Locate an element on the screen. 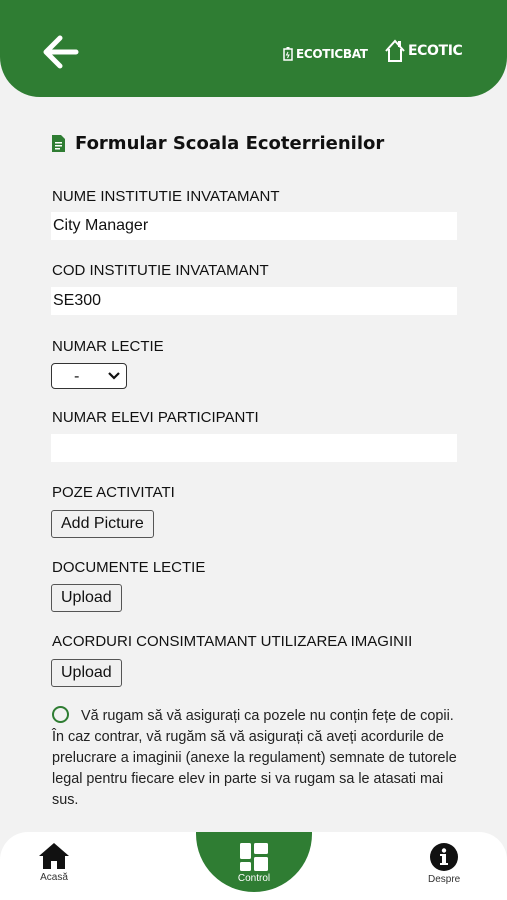  battery-icon is located at coordinates (288, 54).